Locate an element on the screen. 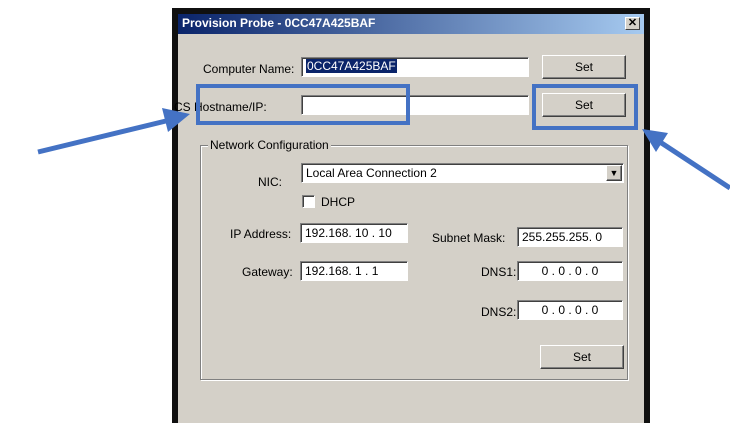 The image size is (730, 423). right-arrow-icon is located at coordinates (686, 160).